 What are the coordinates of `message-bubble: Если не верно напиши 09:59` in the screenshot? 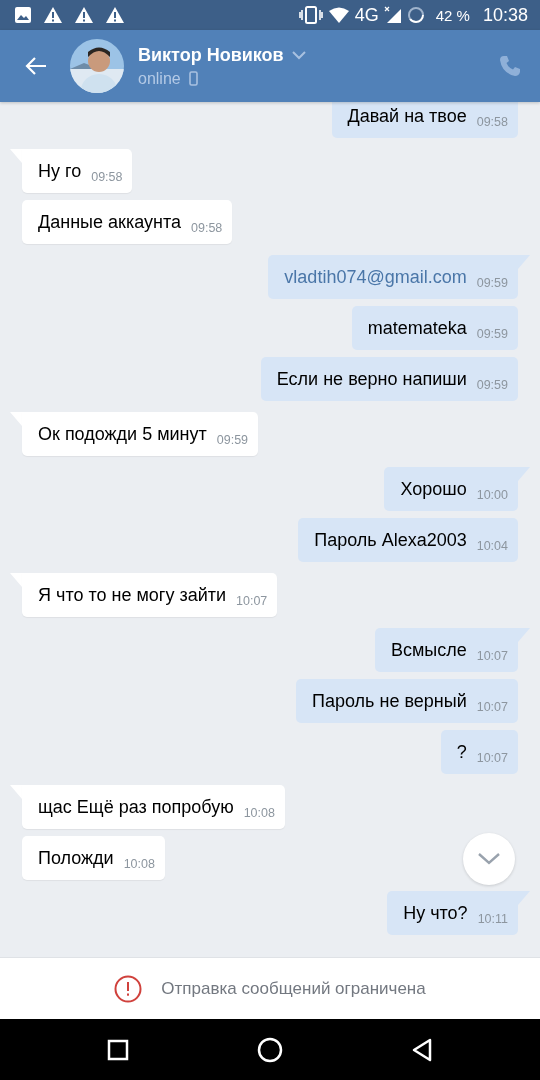 It's located at (389, 379).